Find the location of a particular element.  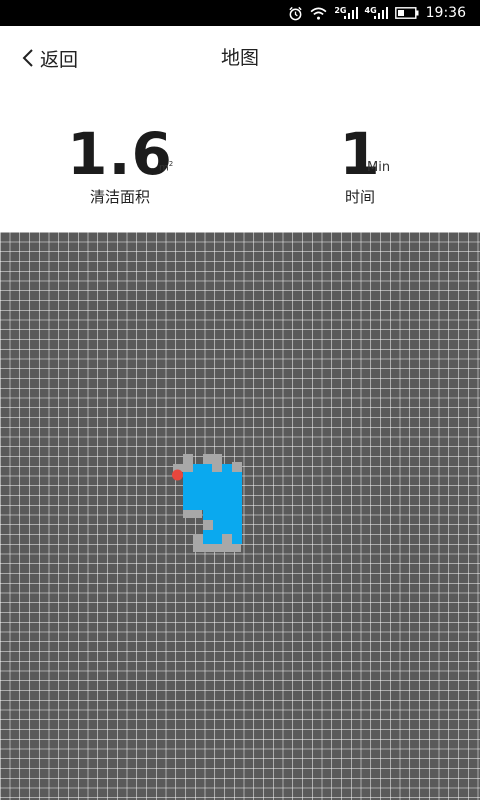

network-4g-label: 4G is located at coordinates (370, 10).